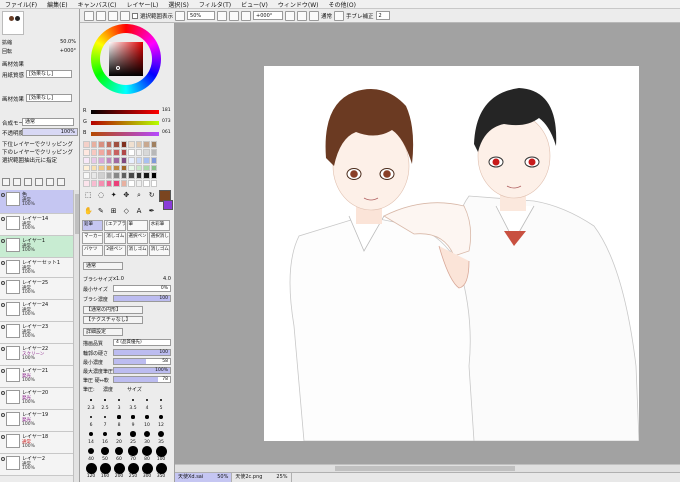 The image size is (680, 482). I want to click on redo-button, so click(101, 15).